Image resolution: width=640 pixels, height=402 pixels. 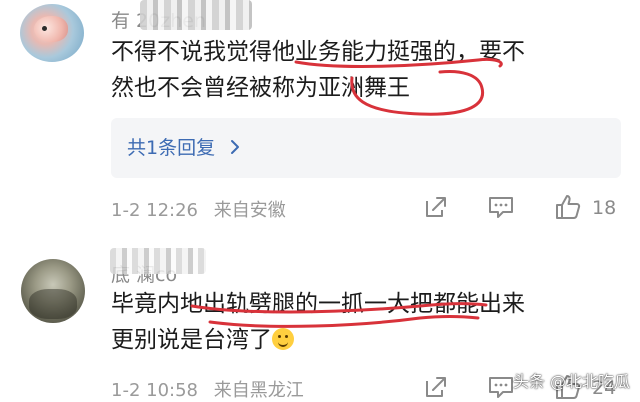 I want to click on avatar-shade, so click(x=53, y=304).